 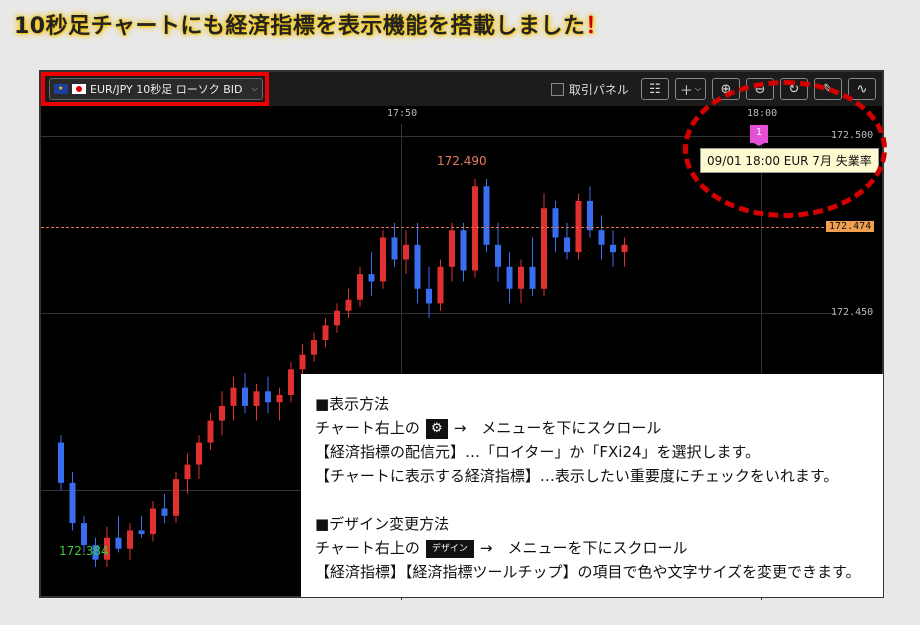 I want to click on current-price-tag: 172.474, so click(x=850, y=226).